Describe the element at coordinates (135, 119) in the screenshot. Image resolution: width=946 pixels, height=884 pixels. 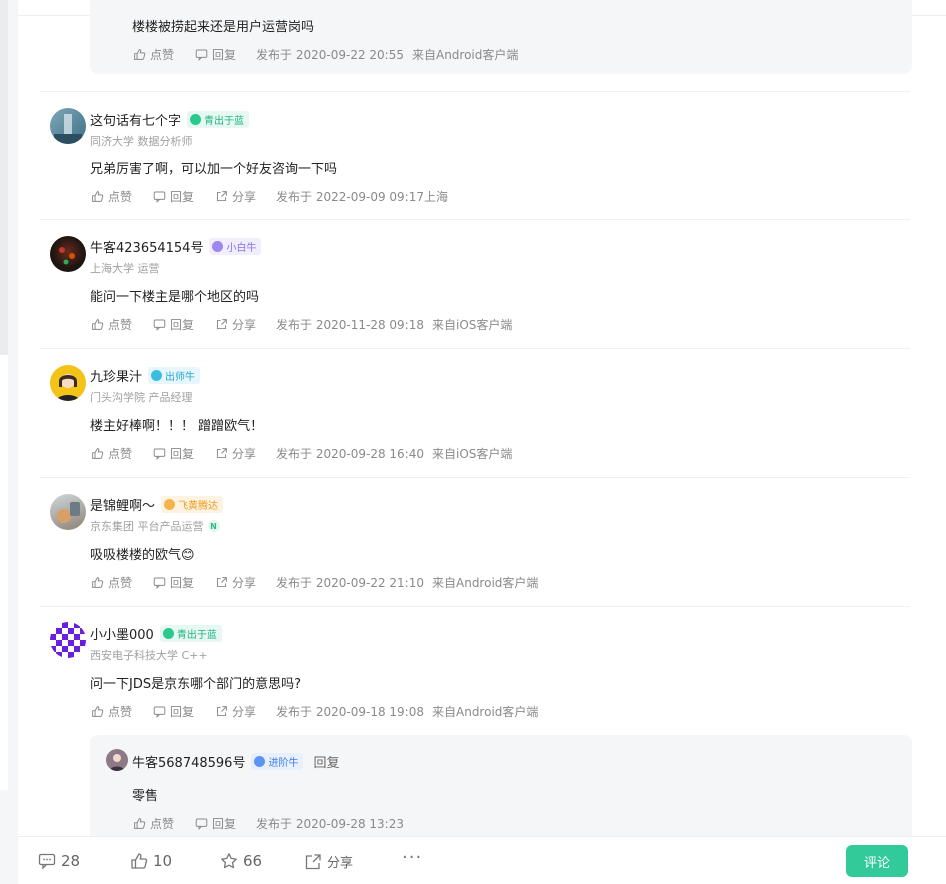
I see `username-text: 这句话有七个字` at that location.